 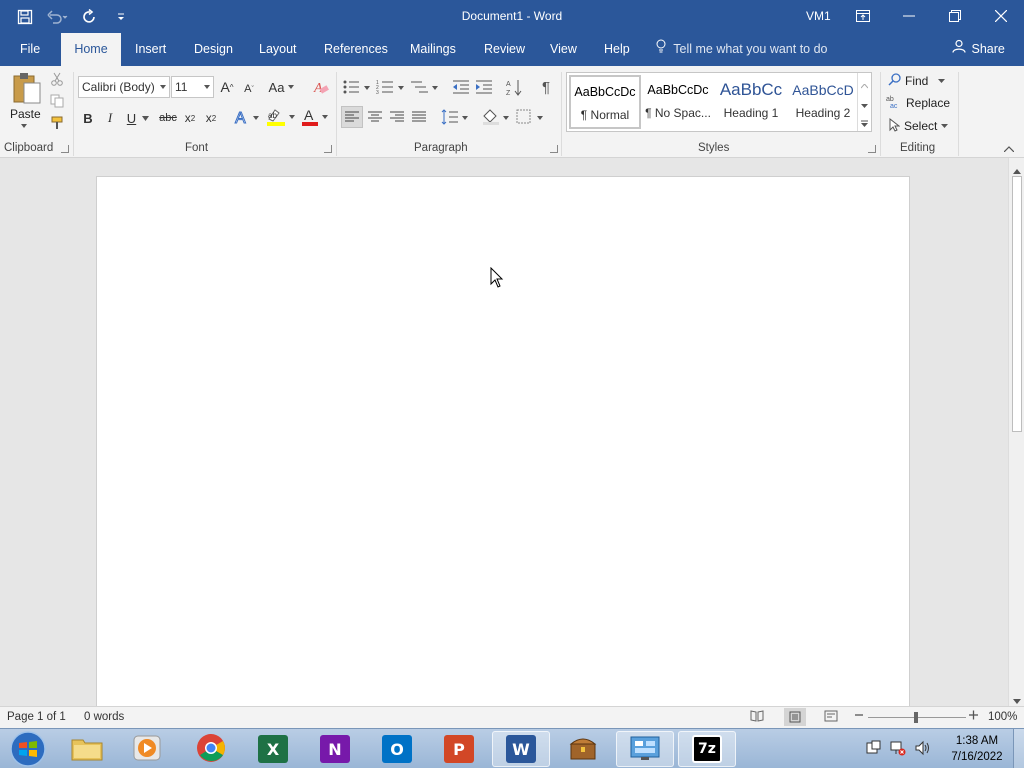 What do you see at coordinates (24, 126) in the screenshot?
I see `paste-dropdown-icon` at bounding box center [24, 126].